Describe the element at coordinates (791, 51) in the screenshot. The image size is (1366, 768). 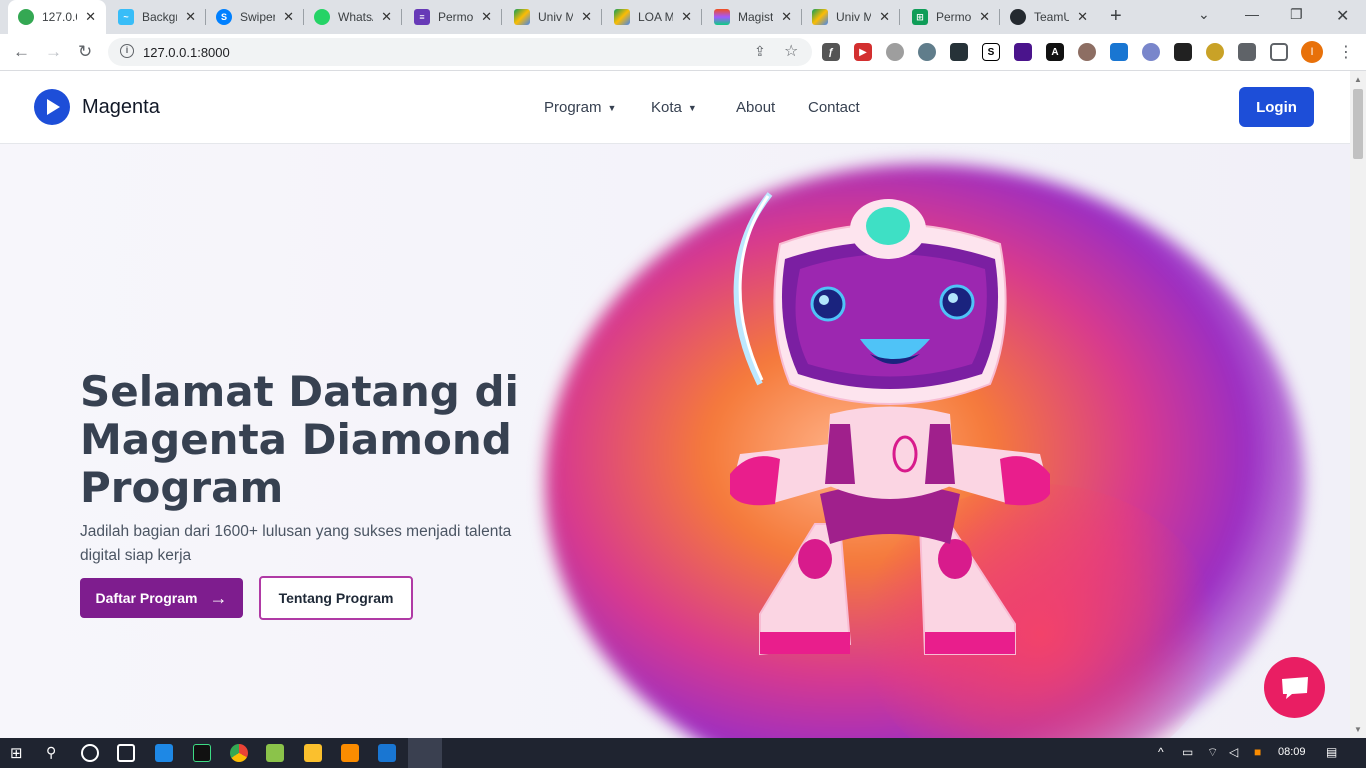
I see `bookmark-star-icon: ☆` at that location.